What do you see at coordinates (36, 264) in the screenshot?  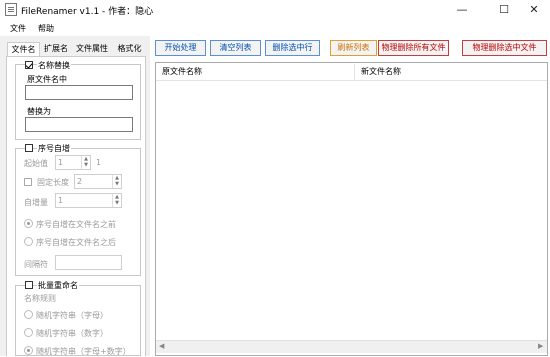 I see `separator-label: 间隔符` at bounding box center [36, 264].